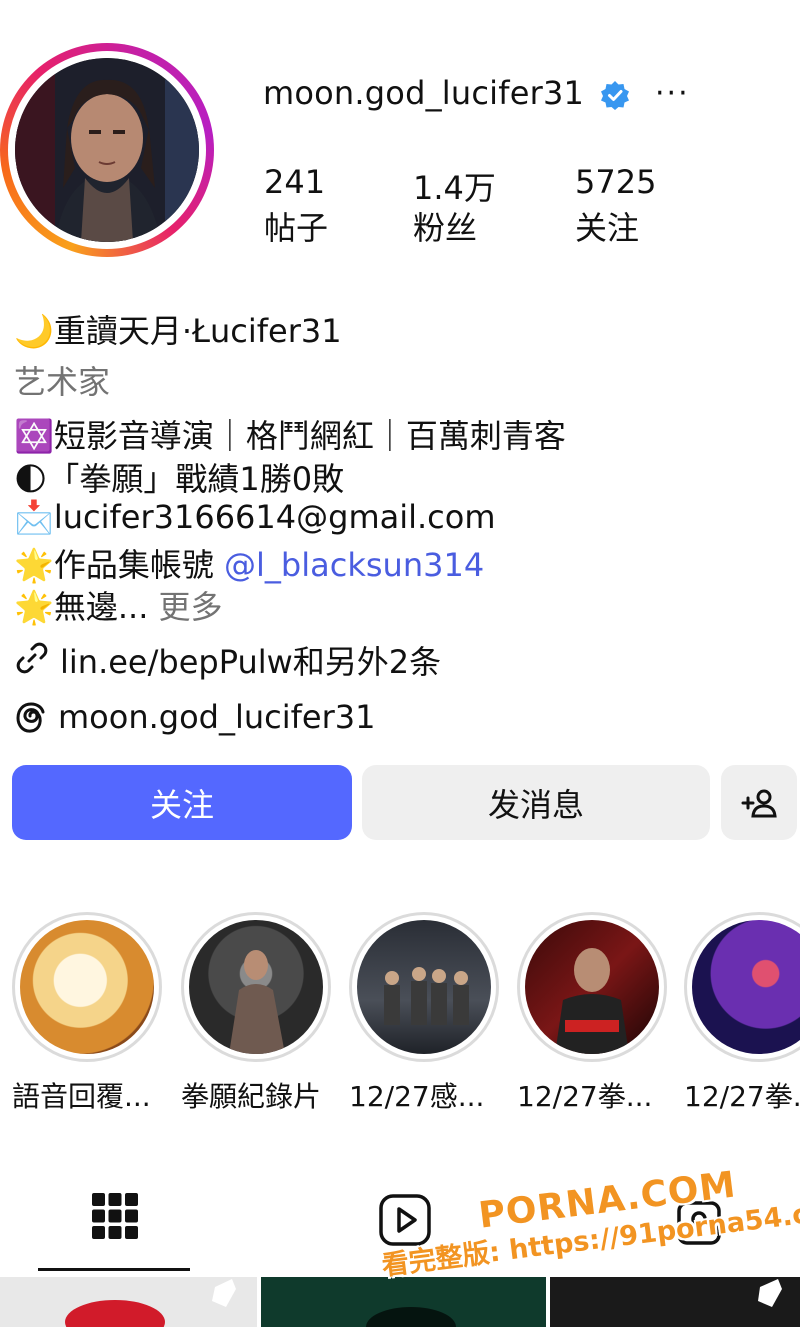 This screenshot has width=800, height=1327. What do you see at coordinates (107, 150) in the screenshot?
I see `avatar` at bounding box center [107, 150].